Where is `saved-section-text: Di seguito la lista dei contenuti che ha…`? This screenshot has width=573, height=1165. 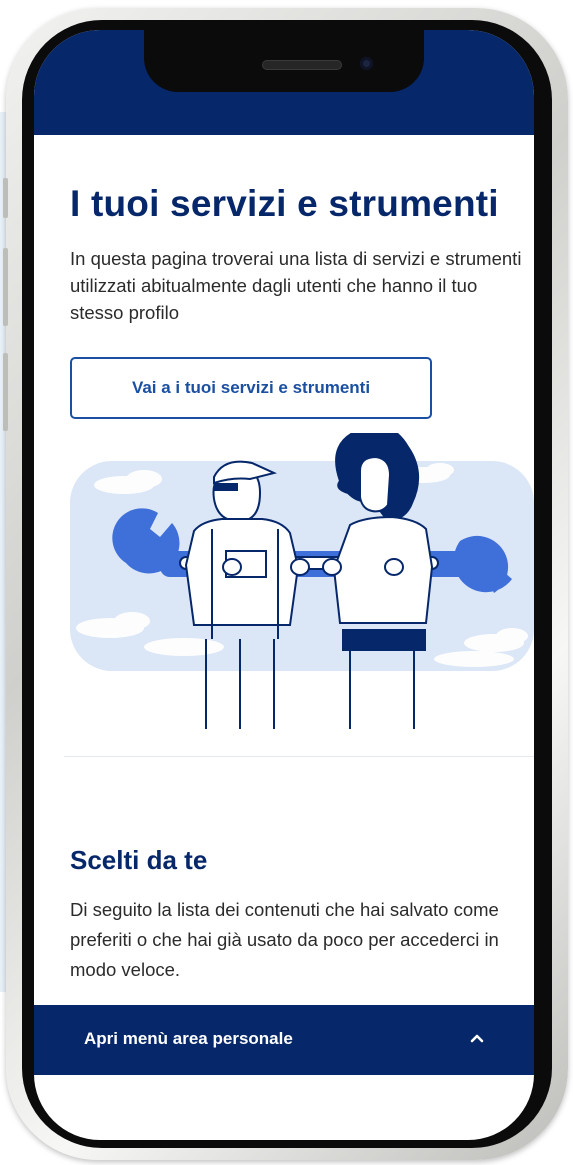
saved-section-text: Di seguito la lista dei contenuti che ha… is located at coordinates (284, 939).